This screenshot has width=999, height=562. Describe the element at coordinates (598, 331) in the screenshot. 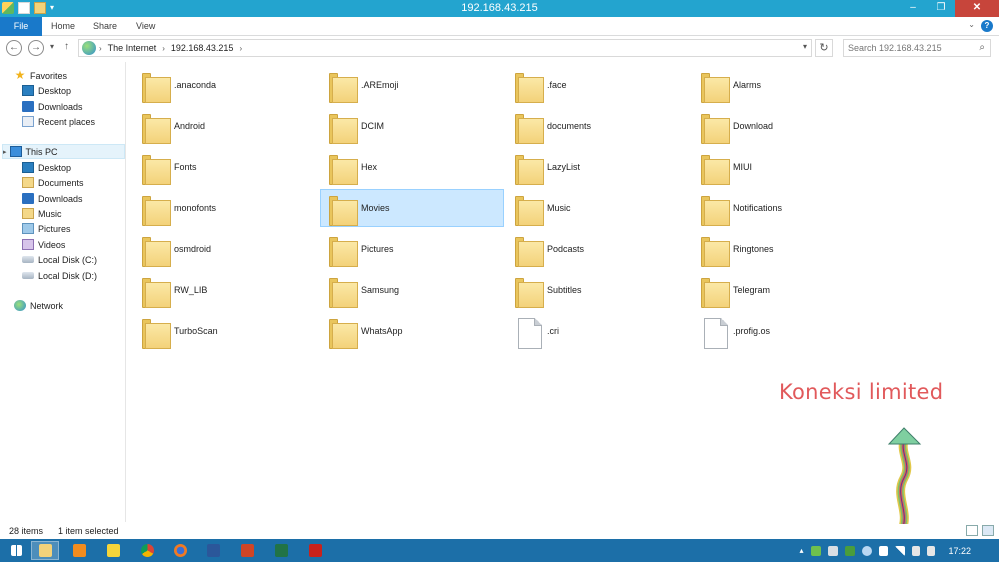

I see `file-item: .cri` at that location.